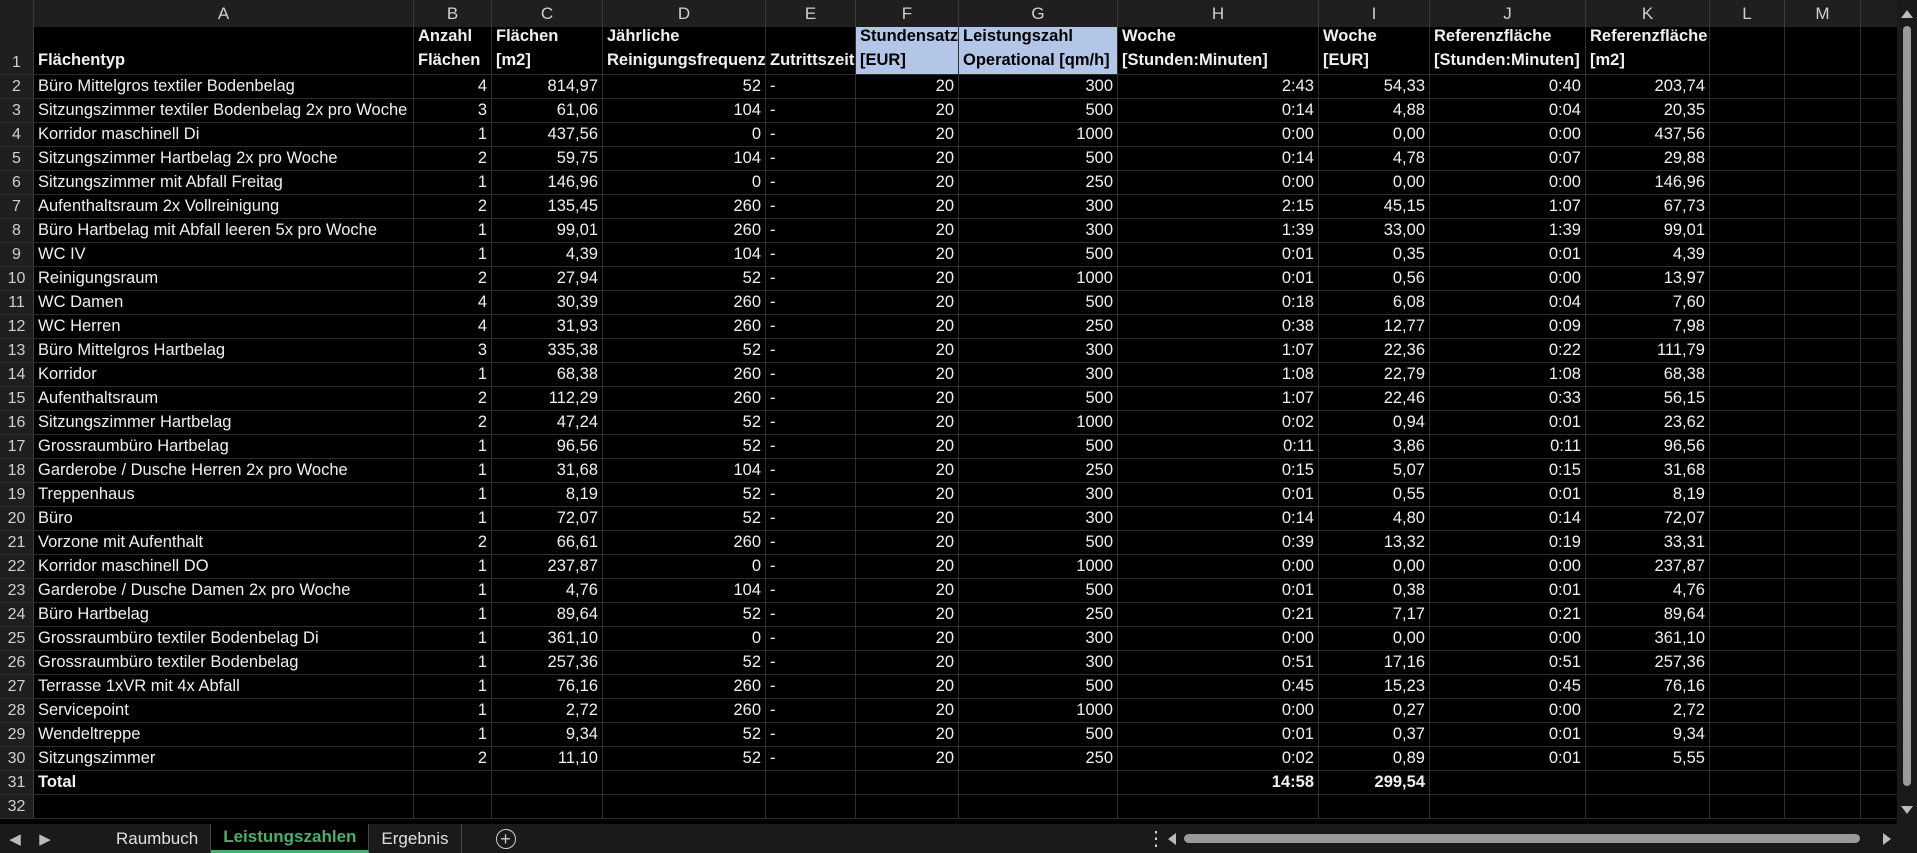  Describe the element at coordinates (17, 590) in the screenshot. I see `row-header: 23` at that location.